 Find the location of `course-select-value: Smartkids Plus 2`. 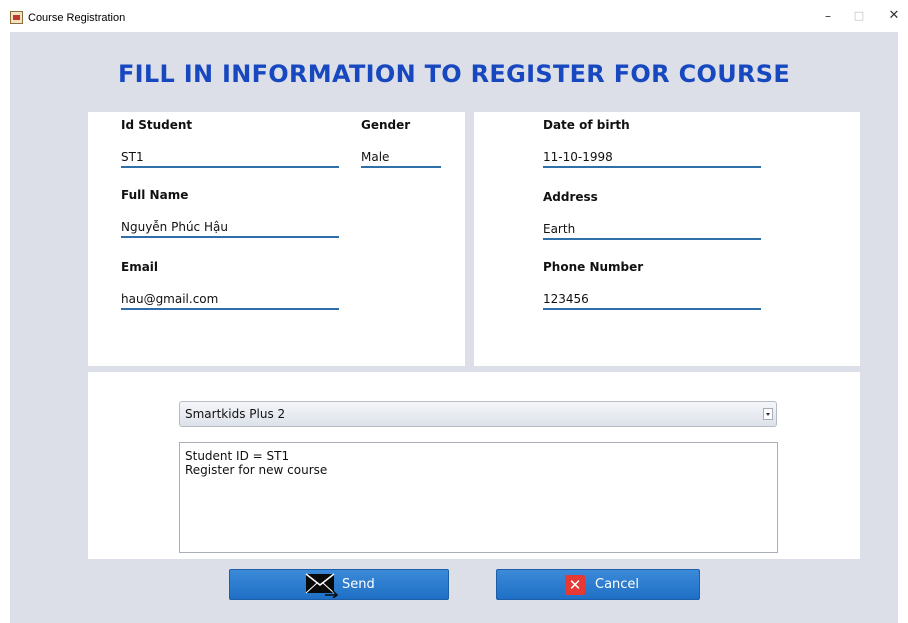

course-select-value: Smartkids Plus 2 is located at coordinates (235, 414).